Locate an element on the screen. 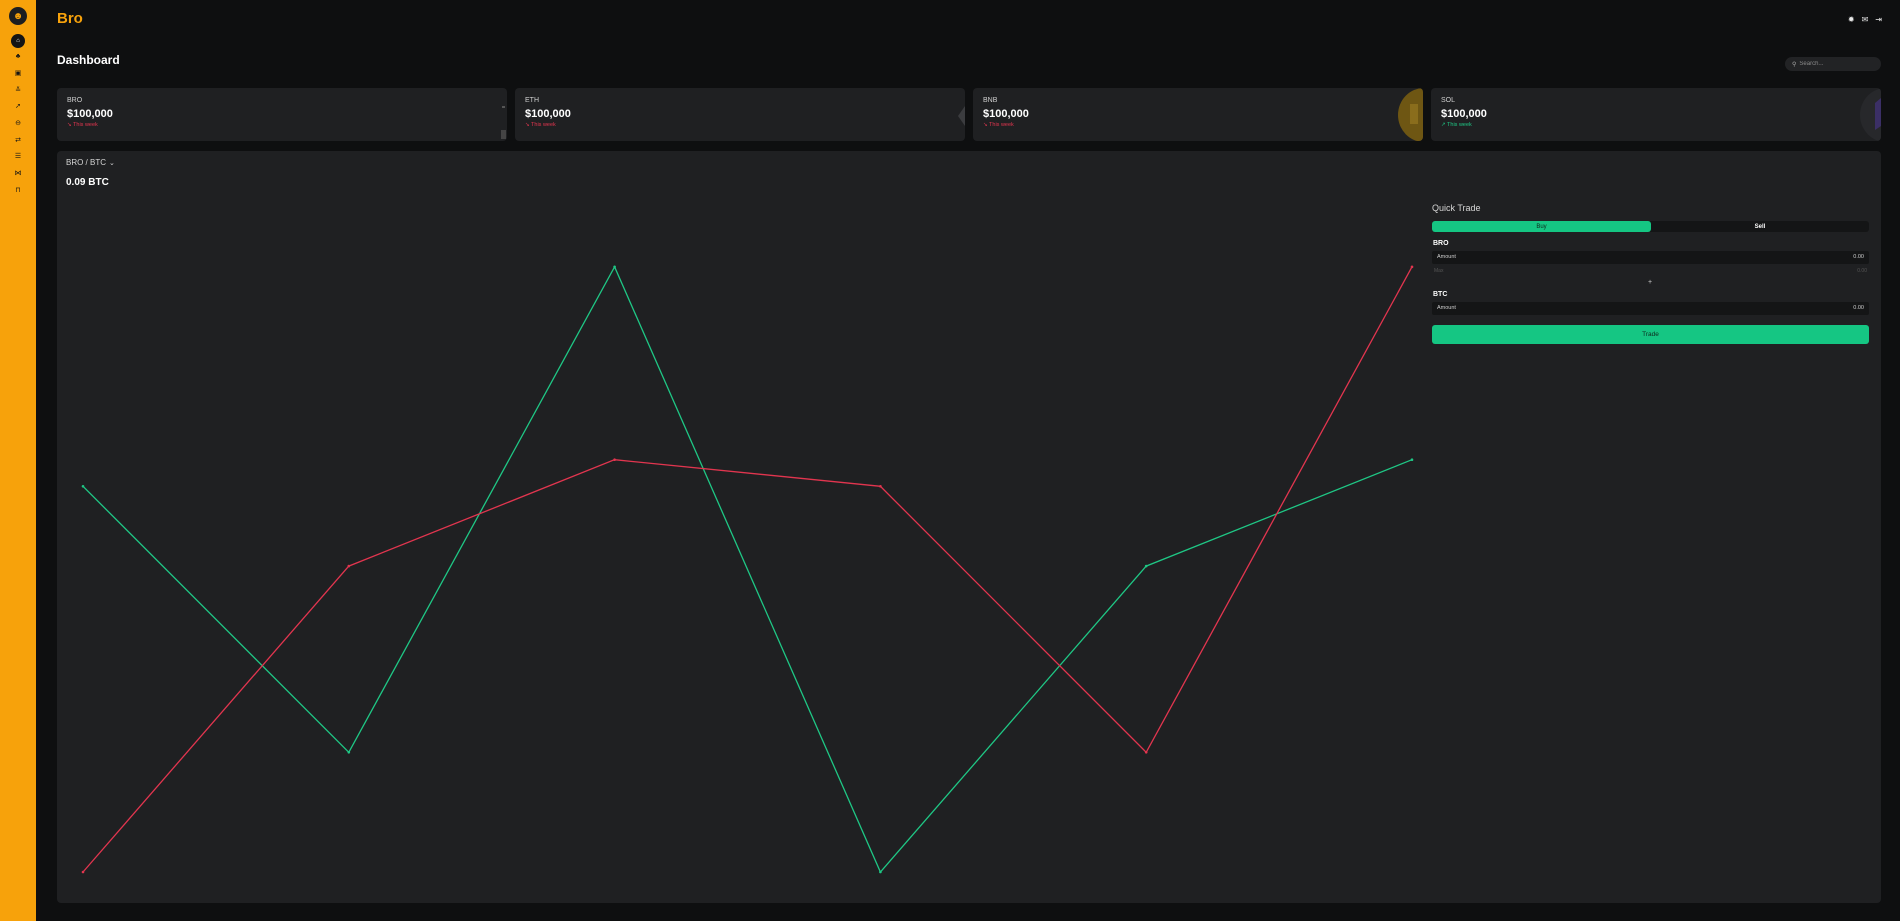  bnb-coin-icon is located at coordinates (1410, 114).